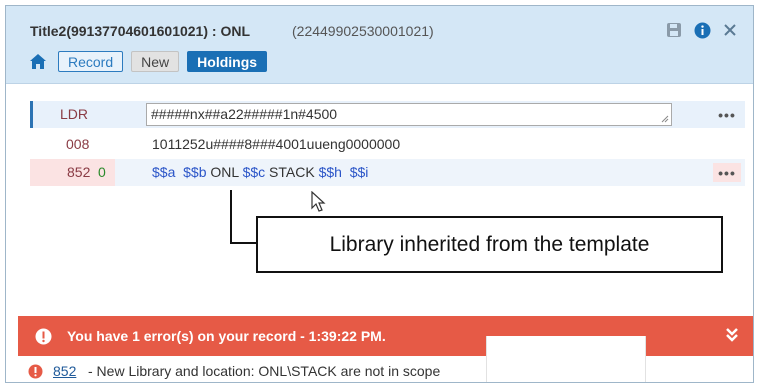  I want to click on header-actions, so click(702, 30).